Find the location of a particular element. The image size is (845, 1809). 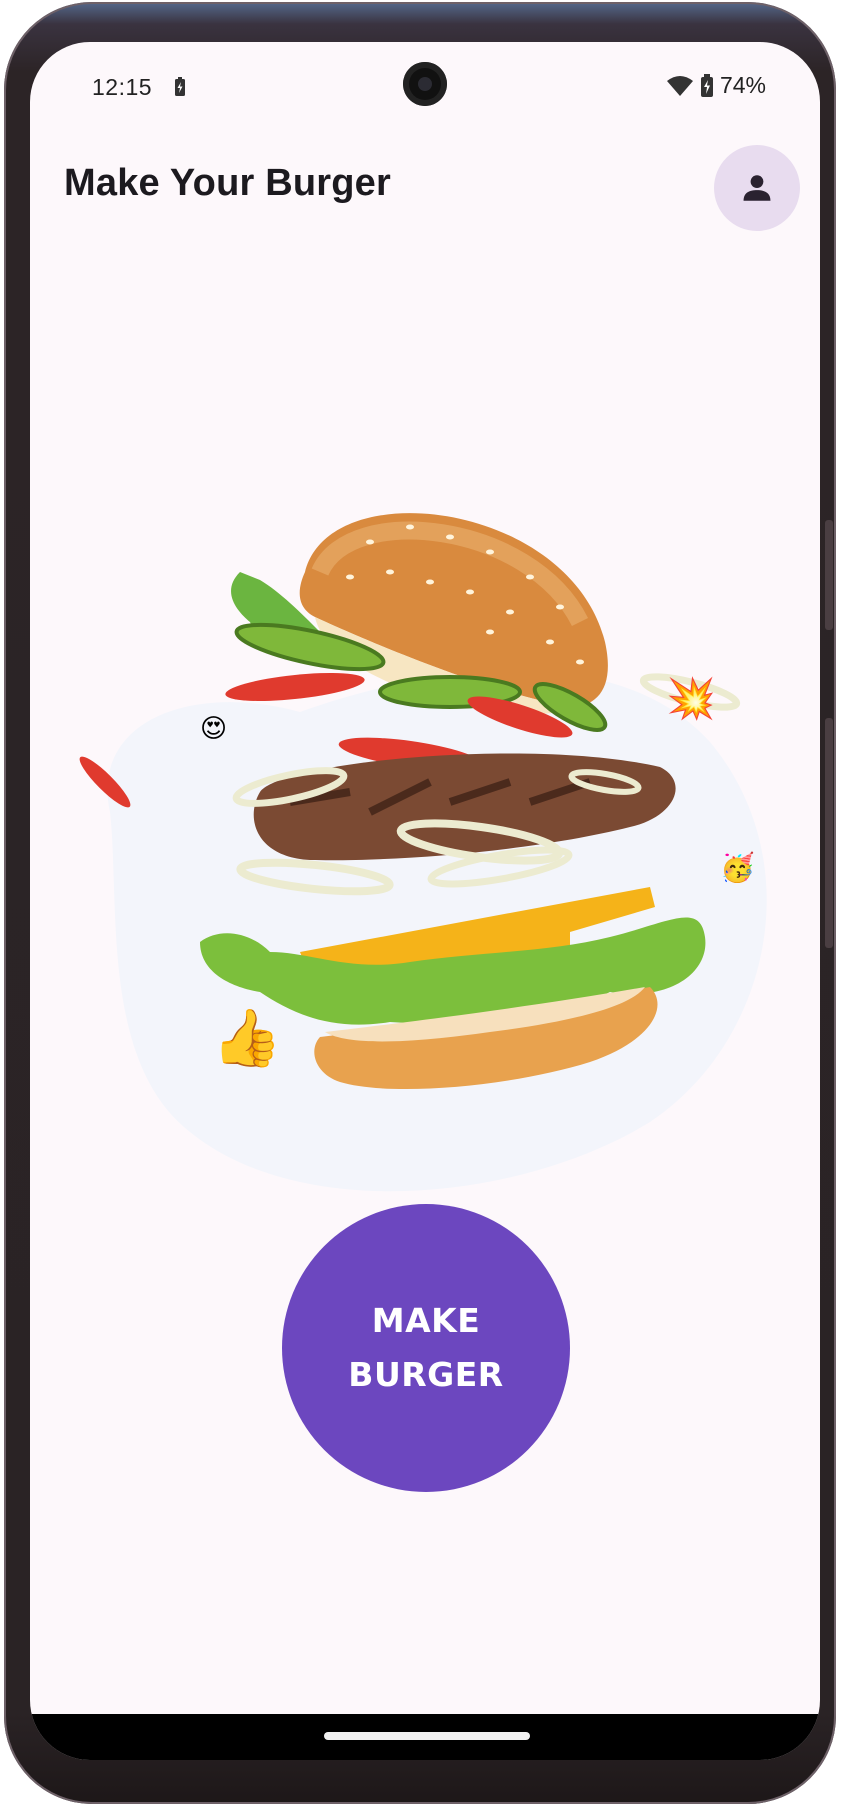

status-bar: 12:15 74% is located at coordinates (425, 87).